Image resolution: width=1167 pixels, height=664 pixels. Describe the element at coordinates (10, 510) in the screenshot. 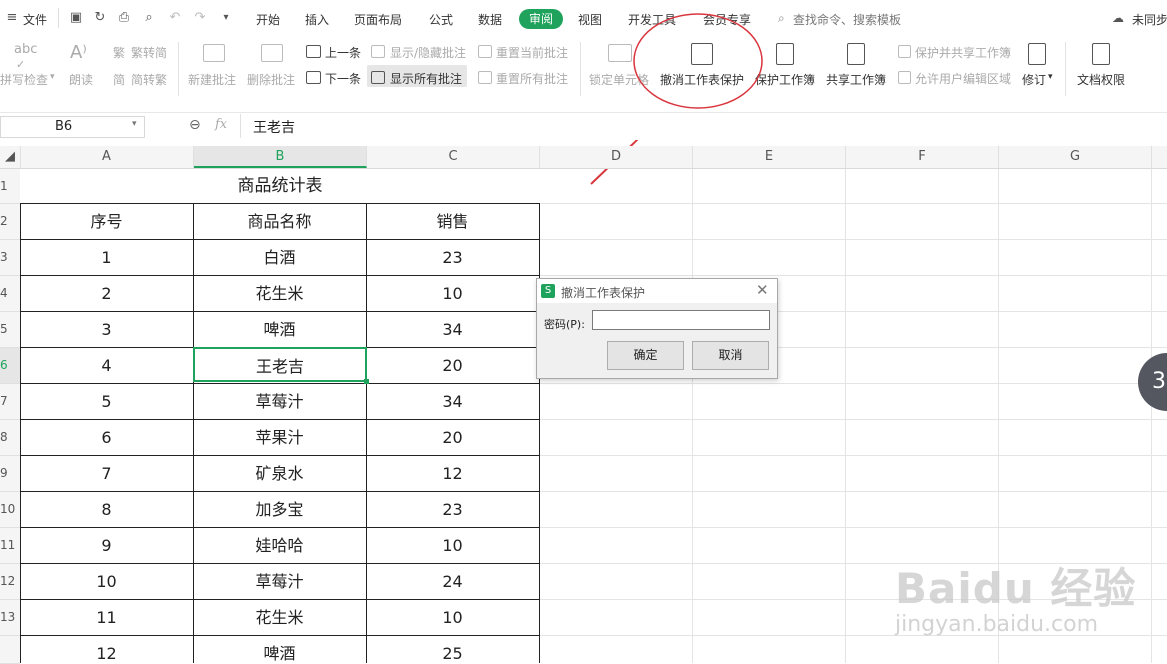

I see `row-header: 10` at that location.